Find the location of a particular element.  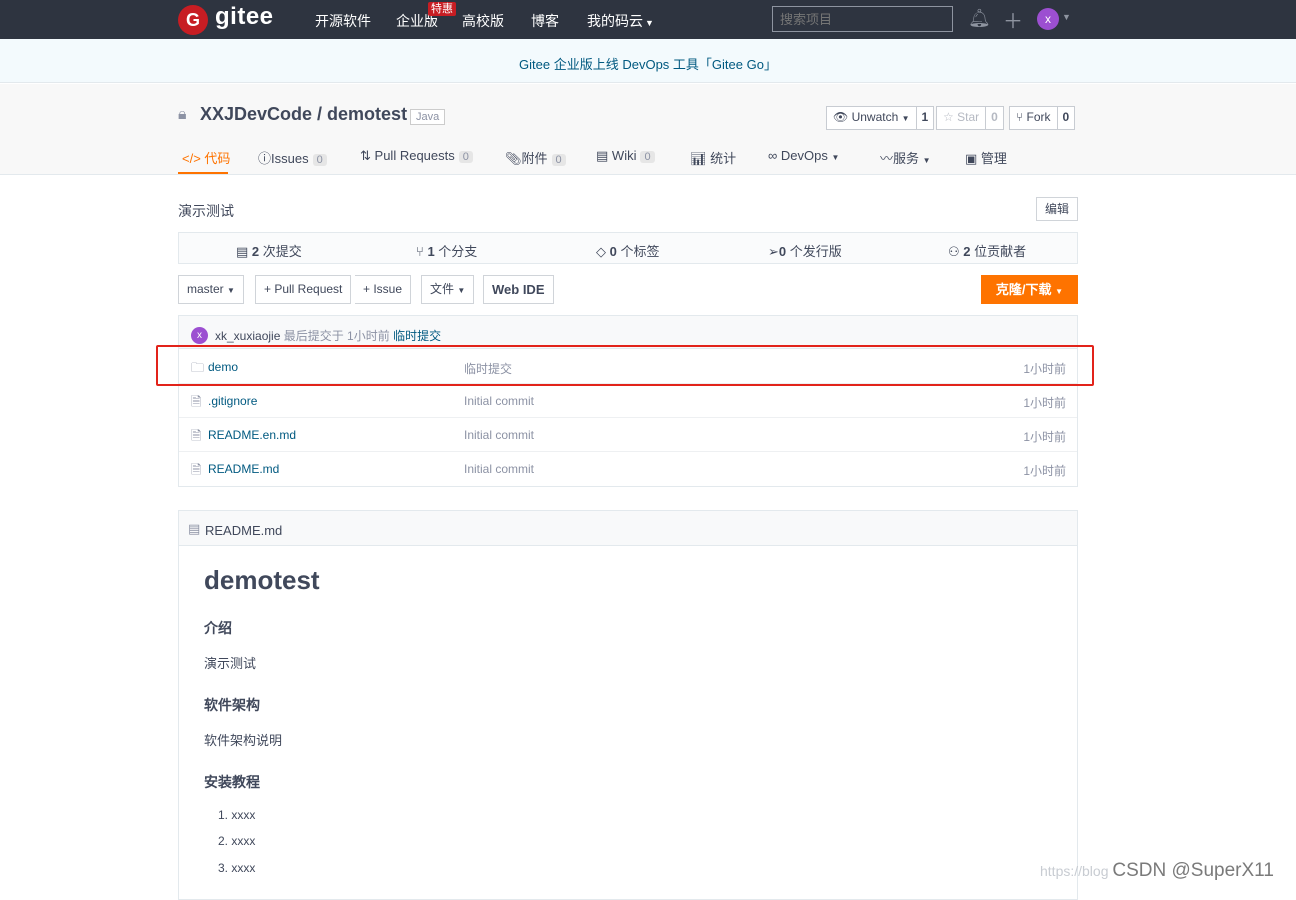

commits-label: 次提交 is located at coordinates (282, 251).